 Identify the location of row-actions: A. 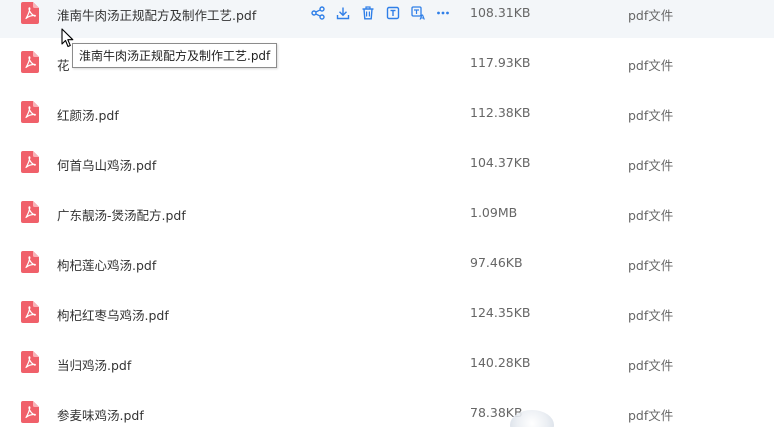
(384, 13).